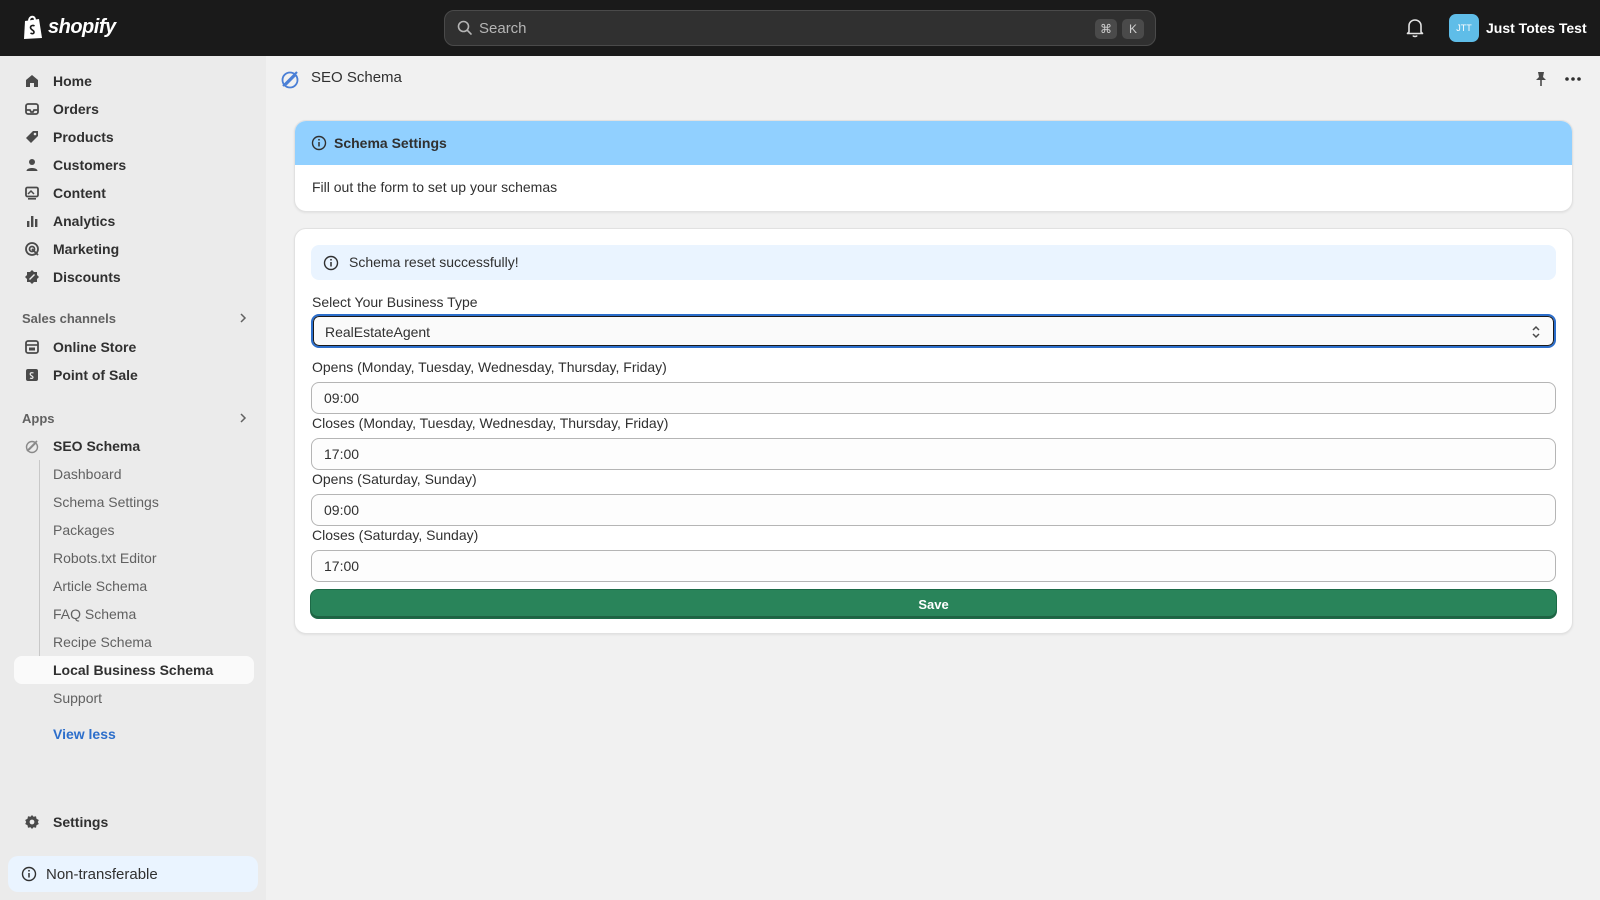 Image resolution: width=1600 pixels, height=900 pixels. I want to click on top-bar: shopify ⌘ K JTT Just Totes Test, so click(800, 28).